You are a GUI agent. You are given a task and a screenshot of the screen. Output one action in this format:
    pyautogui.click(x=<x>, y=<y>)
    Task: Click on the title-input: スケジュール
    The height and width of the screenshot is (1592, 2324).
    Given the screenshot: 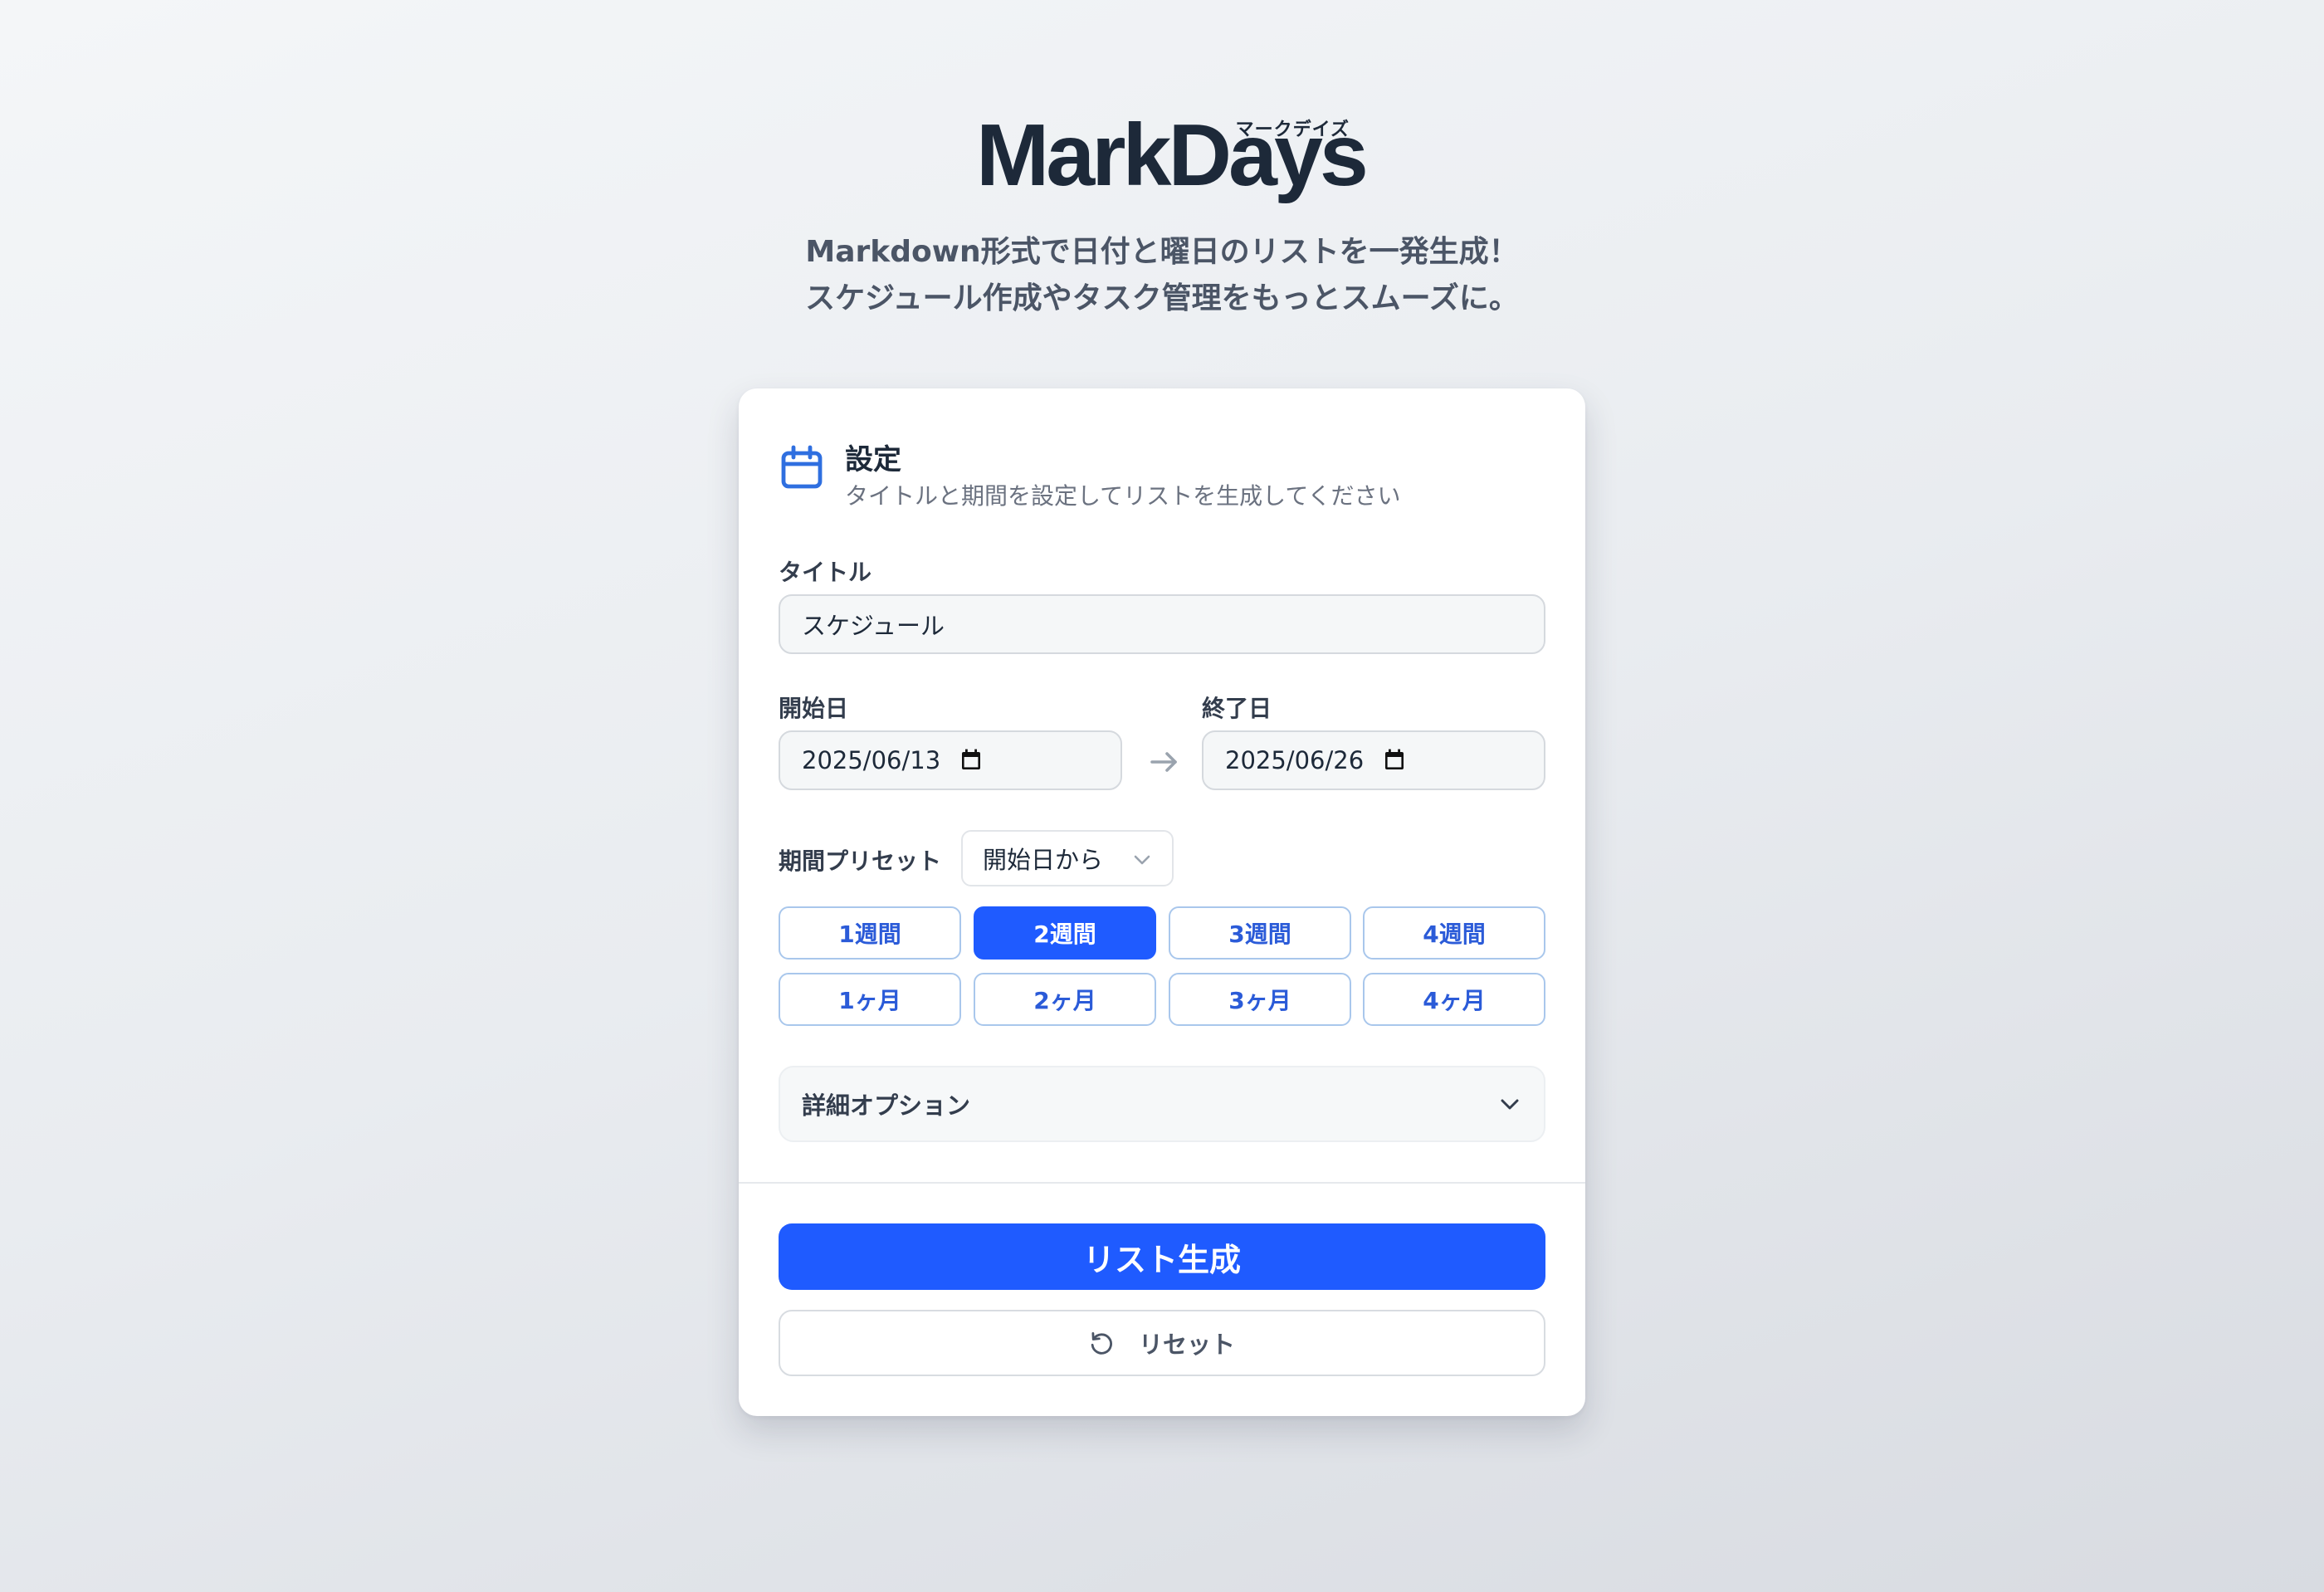 What is the action you would take?
    pyautogui.click(x=1162, y=624)
    